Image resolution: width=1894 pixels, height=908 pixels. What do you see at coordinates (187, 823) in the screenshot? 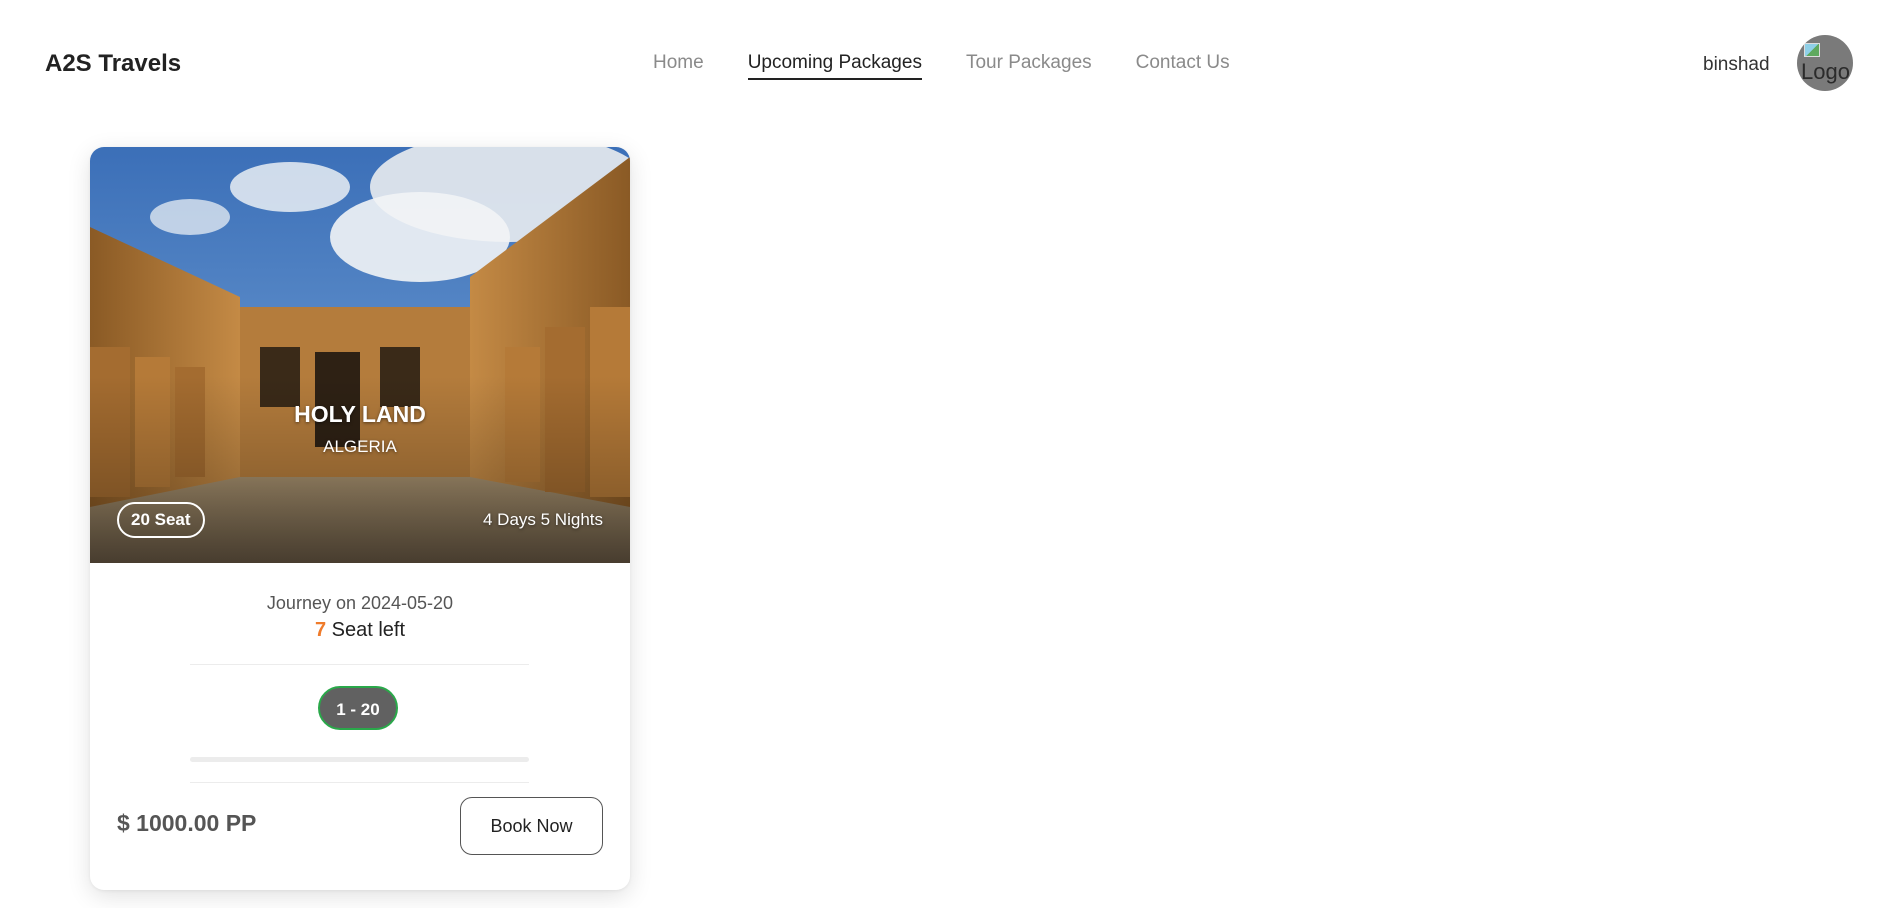
I see `price: $ 1000.00 PP` at bounding box center [187, 823].